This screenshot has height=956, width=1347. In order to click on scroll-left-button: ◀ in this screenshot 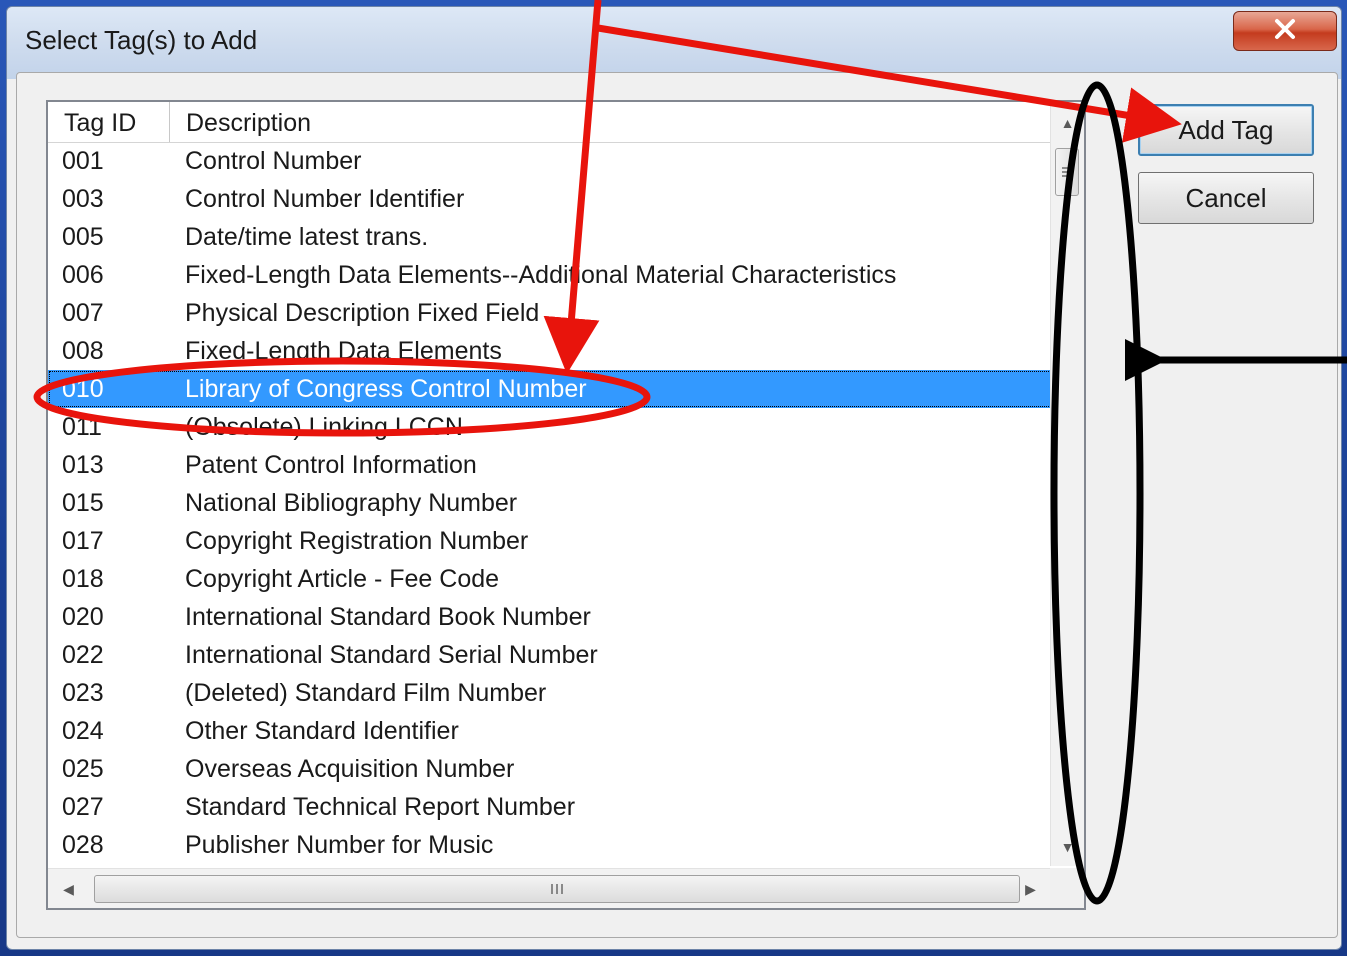, I will do `click(68, 889)`.